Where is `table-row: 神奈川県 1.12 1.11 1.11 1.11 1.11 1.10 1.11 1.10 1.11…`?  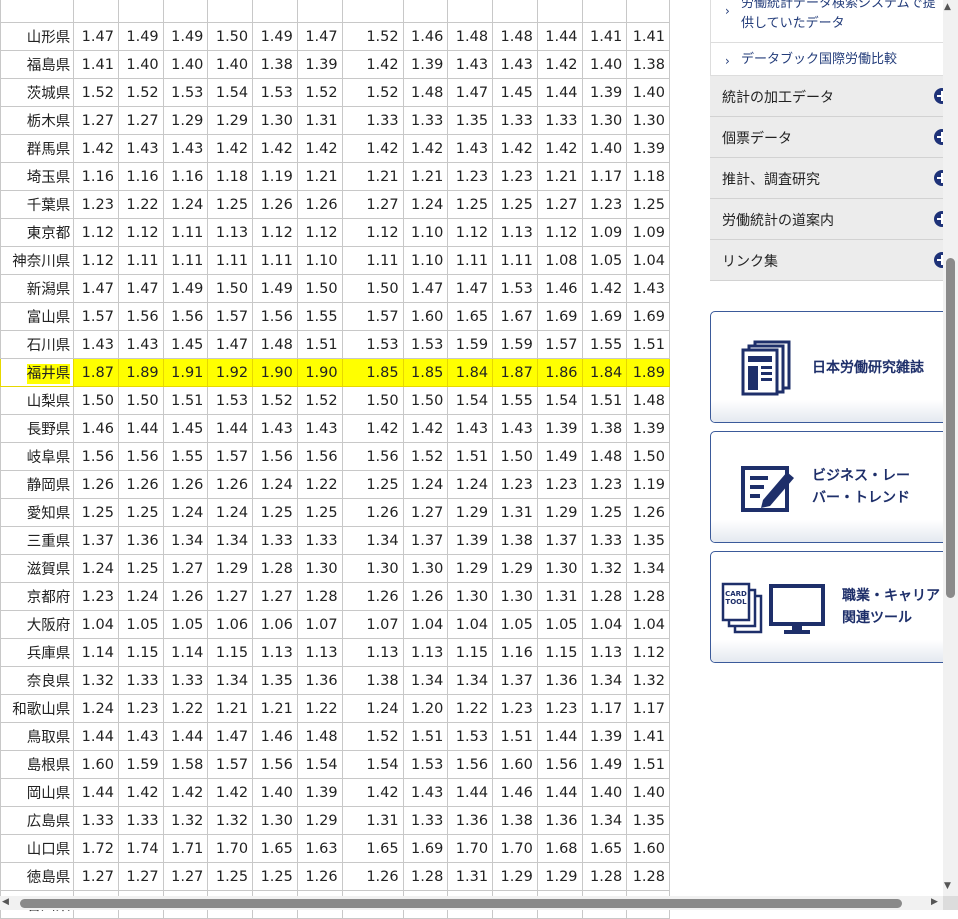
table-row: 神奈川県 1.12 1.11 1.11 1.11 1.11 1.10 1.11 1.10 1.11… is located at coordinates (335, 260).